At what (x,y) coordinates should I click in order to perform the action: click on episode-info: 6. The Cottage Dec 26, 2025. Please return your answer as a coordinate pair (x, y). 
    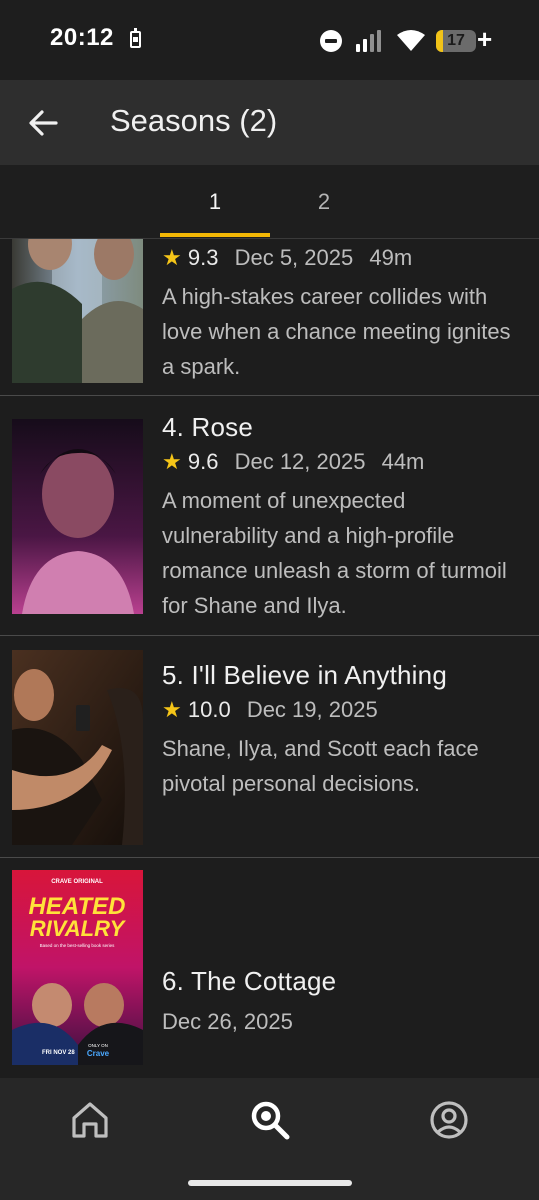
    Looking at the image, I should click on (340, 1002).